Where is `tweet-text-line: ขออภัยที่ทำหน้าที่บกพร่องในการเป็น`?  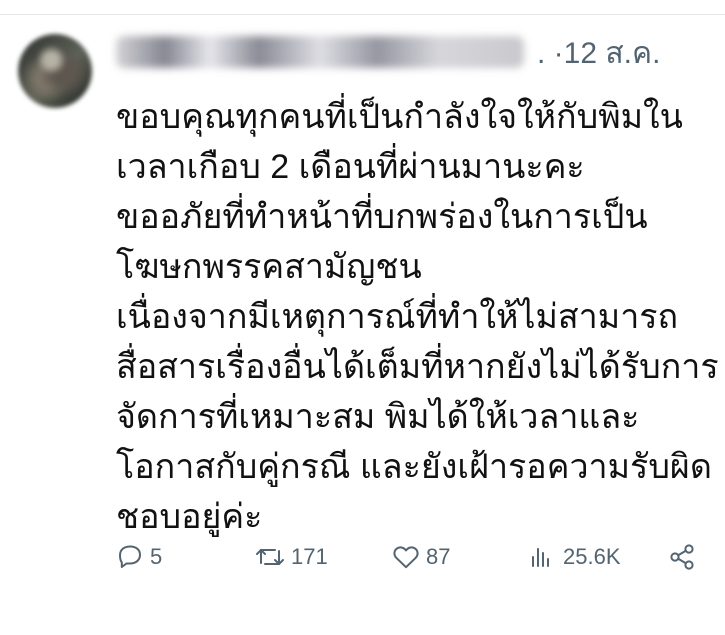 tweet-text-line: ขออภัยที่ทำหน้าที่บกพร่องในการเป็น is located at coordinates (382, 217).